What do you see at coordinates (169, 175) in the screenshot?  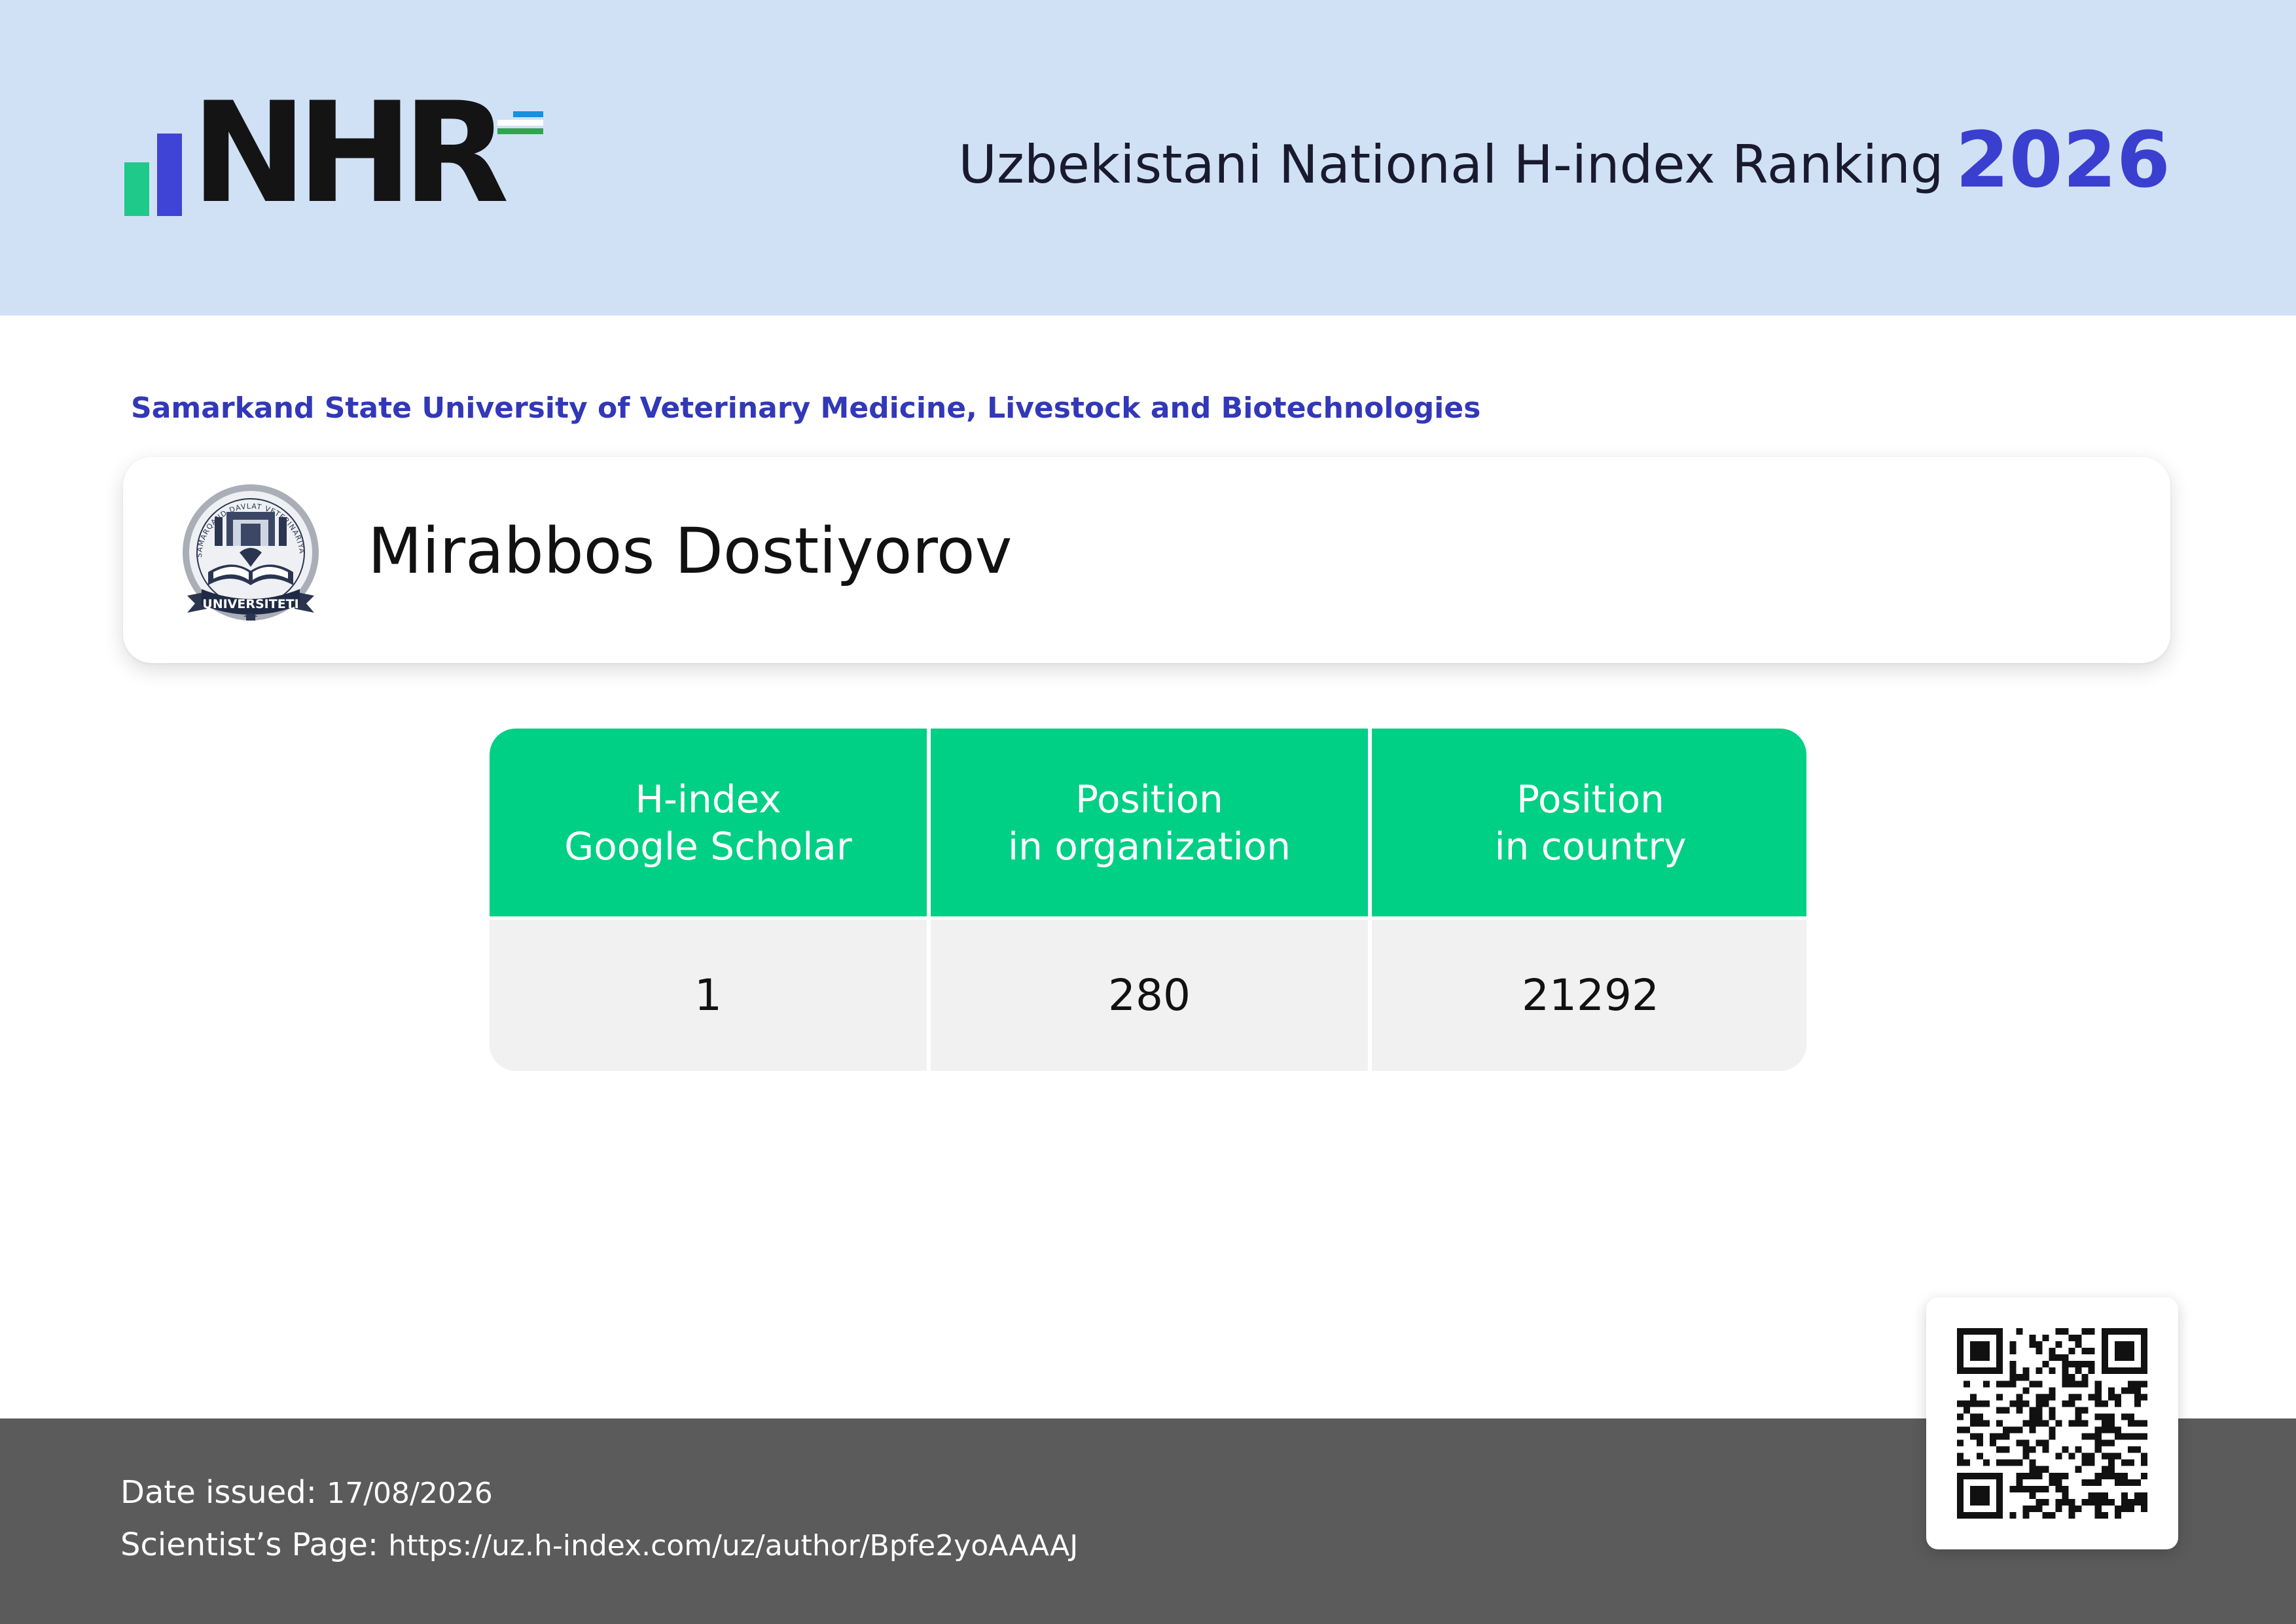 I see `logo-bar-blue` at bounding box center [169, 175].